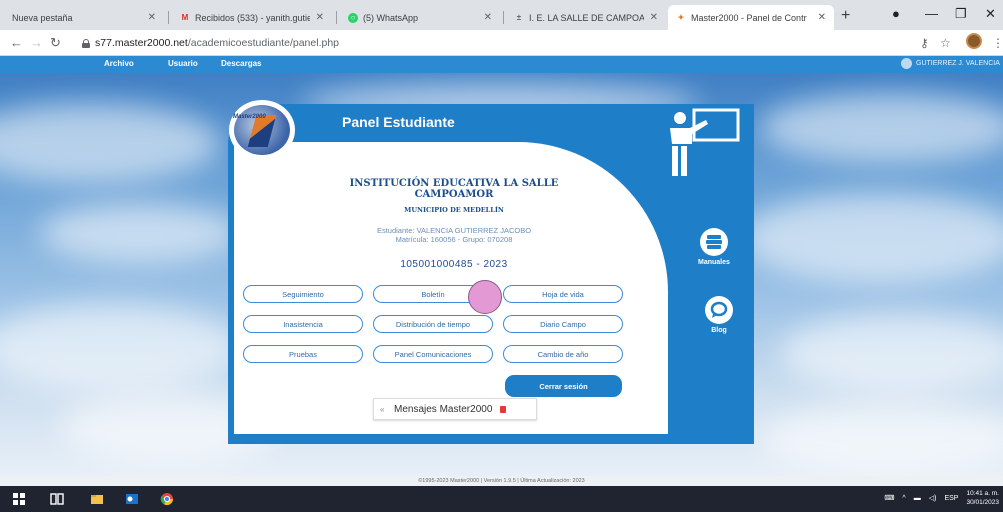 This screenshot has height=512, width=1003. Describe the element at coordinates (519, 17) in the screenshot. I see `school-icon: ±` at that location.